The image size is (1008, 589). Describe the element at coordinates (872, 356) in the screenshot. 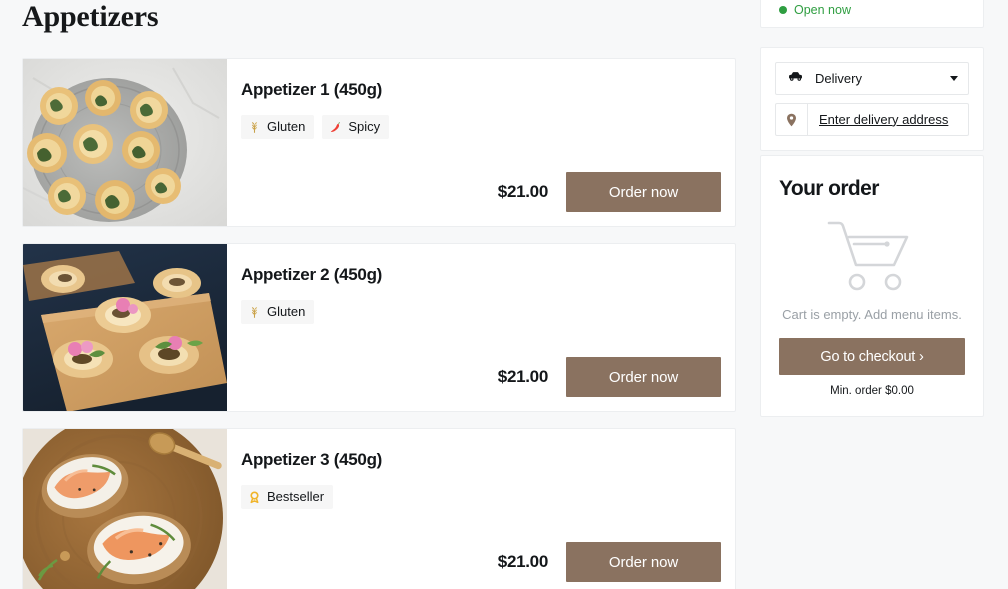

I see `go-to-checkout-button: Go to checkout ›` at that location.